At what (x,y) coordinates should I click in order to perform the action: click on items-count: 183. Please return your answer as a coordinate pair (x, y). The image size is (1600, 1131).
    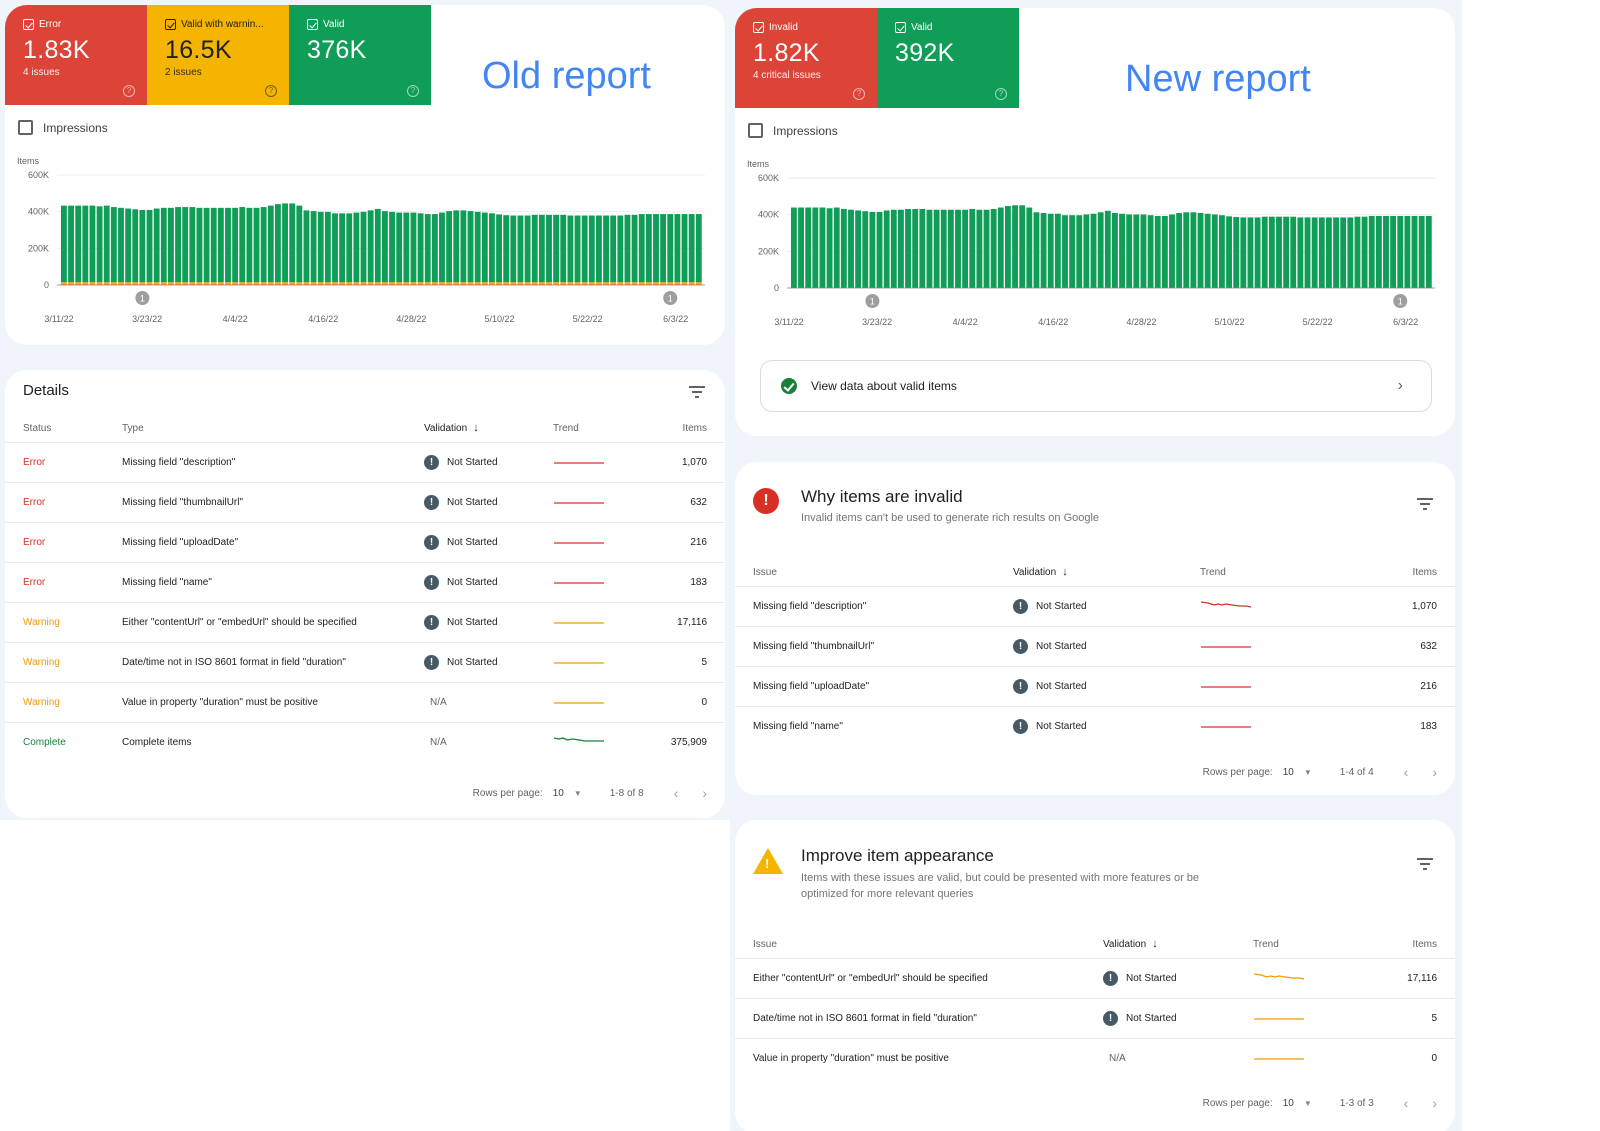
    Looking at the image, I should click on (1428, 726).